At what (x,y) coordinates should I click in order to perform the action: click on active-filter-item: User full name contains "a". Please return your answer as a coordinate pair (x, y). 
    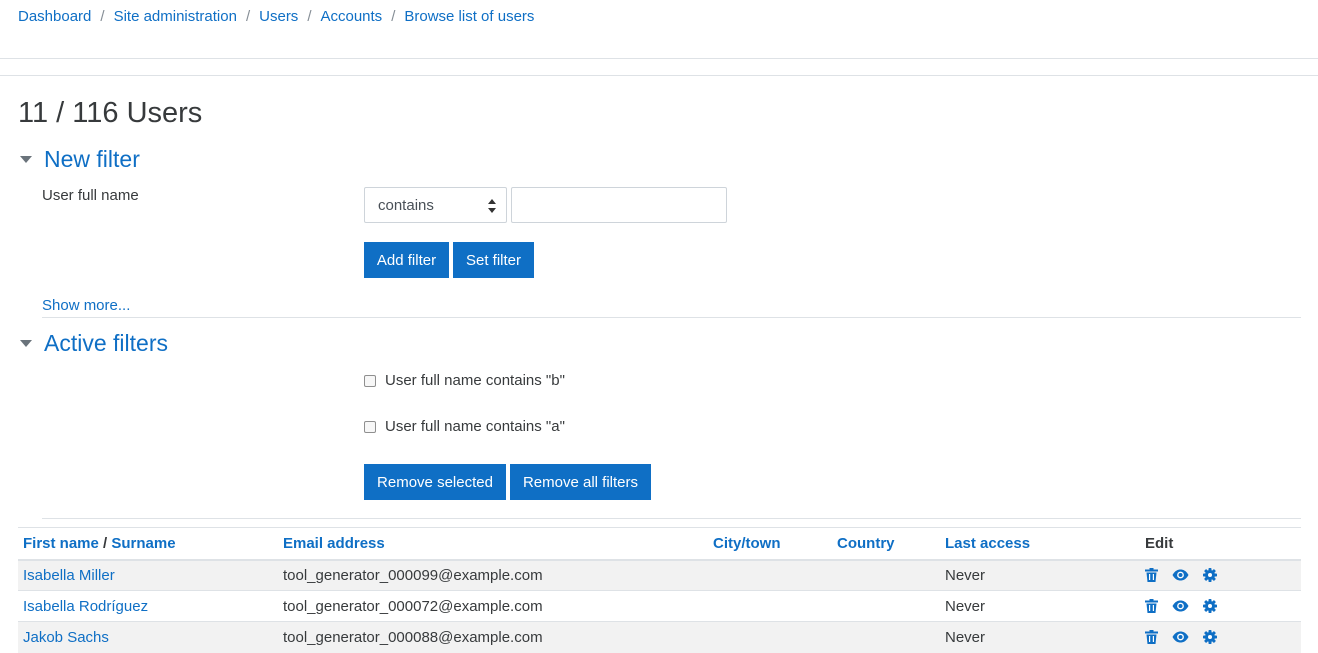
    Looking at the image, I should click on (464, 426).